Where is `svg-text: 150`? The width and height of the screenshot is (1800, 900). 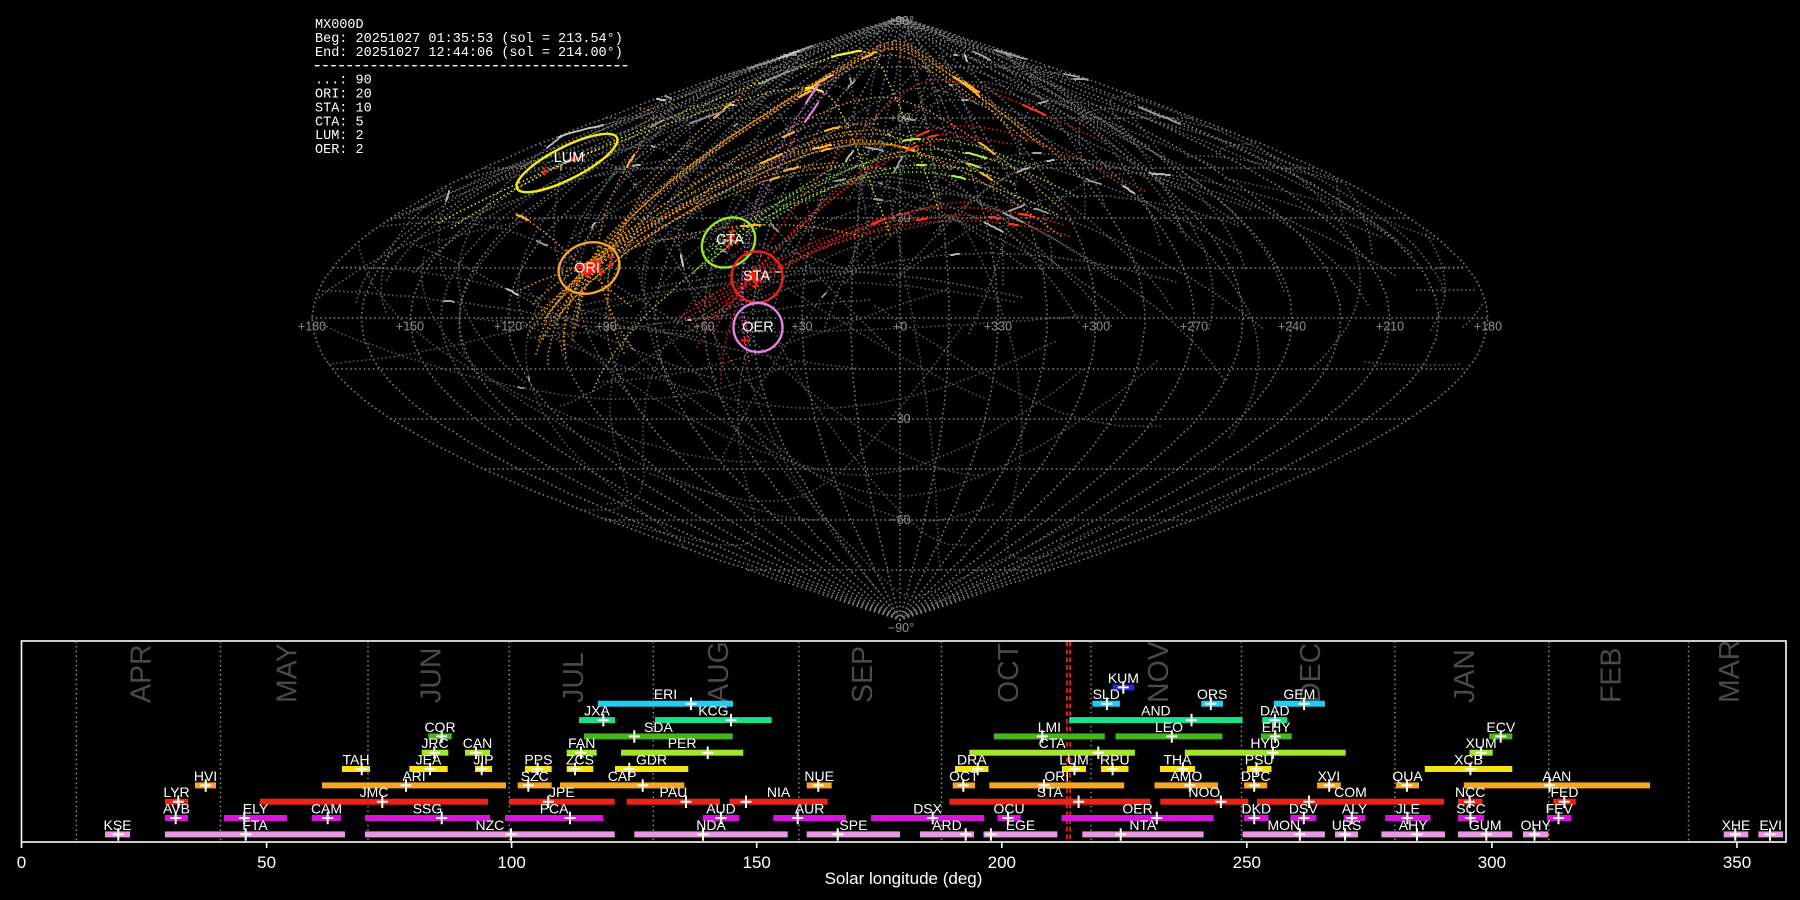
svg-text: 150 is located at coordinates (757, 862).